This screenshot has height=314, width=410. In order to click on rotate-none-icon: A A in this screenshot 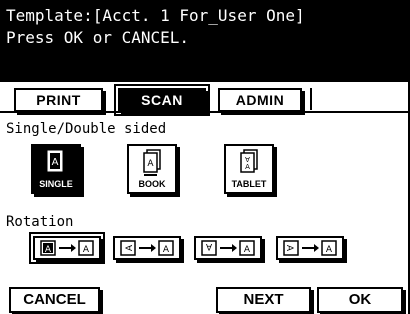, I will do `click(67, 248)`.